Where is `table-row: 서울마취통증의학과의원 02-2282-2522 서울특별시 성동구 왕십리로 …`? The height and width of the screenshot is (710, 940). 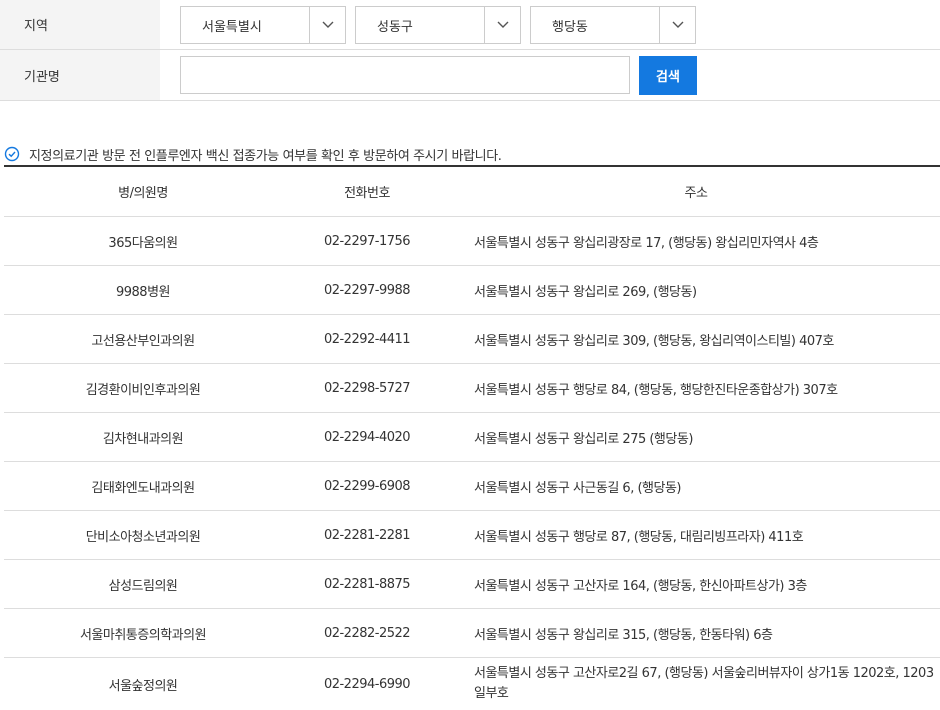 table-row: 서울마취통증의학과의원 02-2282-2522 서울특별시 성동구 왕십리로 … is located at coordinates (472, 633).